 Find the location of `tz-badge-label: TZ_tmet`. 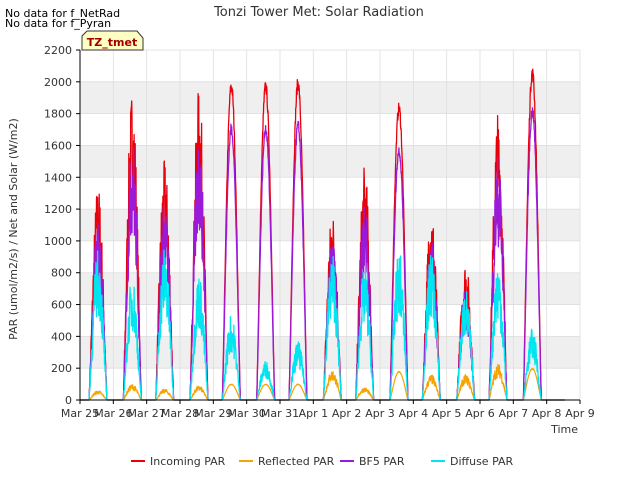

tz-badge-label: TZ_tmet is located at coordinates (112, 42).